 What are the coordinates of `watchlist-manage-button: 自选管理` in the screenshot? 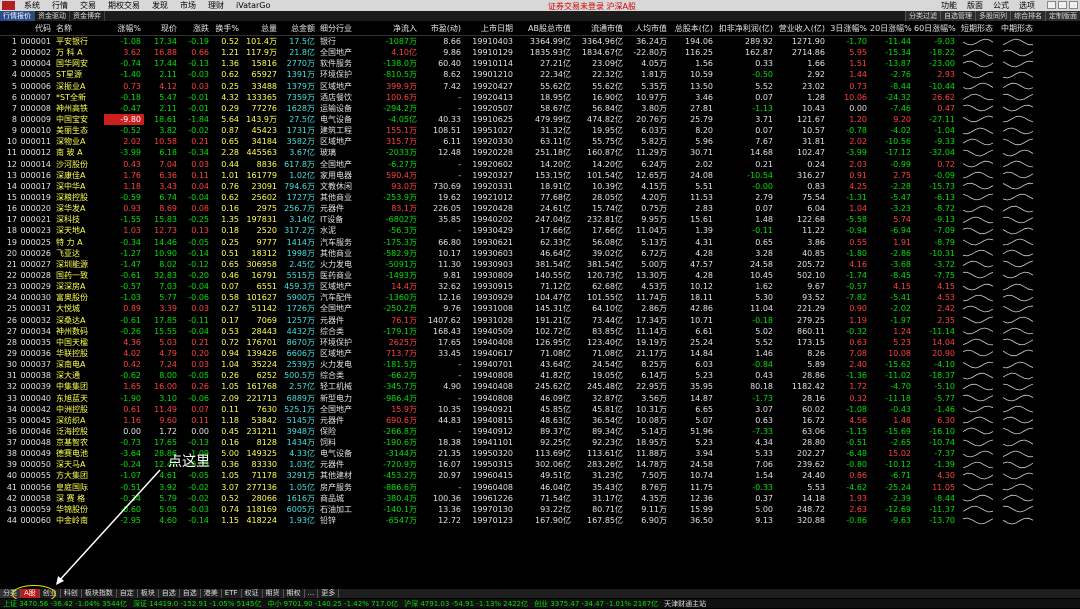 It's located at (957, 16).